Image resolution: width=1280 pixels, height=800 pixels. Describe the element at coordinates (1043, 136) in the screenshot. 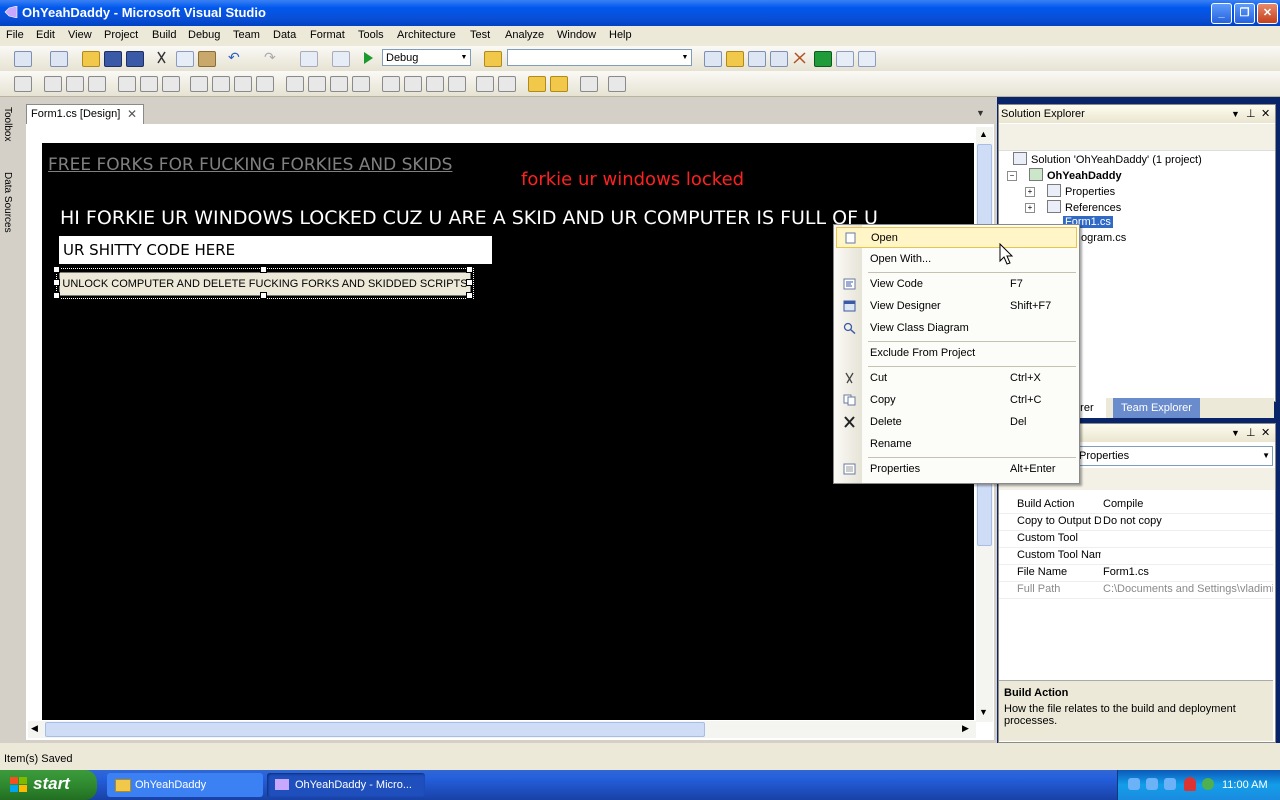

I see `show-all-files-icon` at that location.